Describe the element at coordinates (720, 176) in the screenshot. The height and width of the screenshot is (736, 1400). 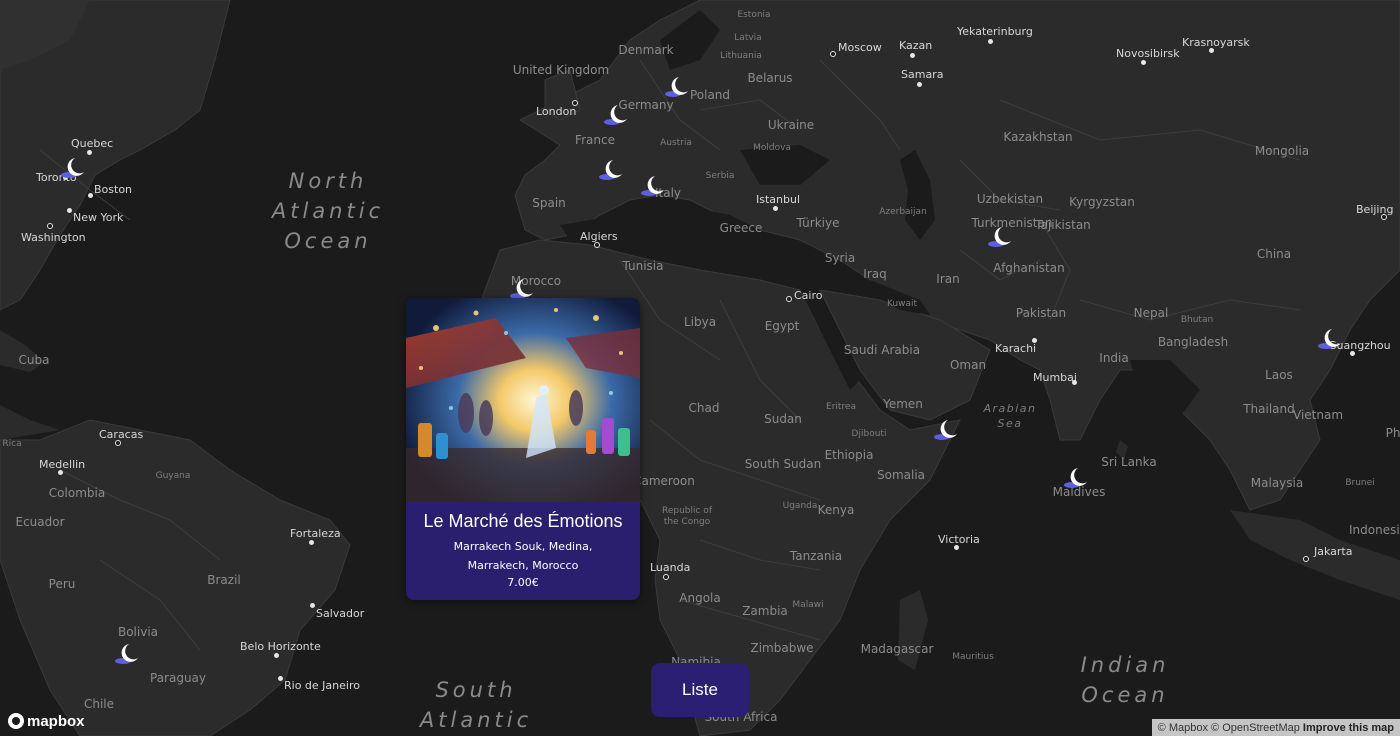
I see `country-label: Serbia` at that location.